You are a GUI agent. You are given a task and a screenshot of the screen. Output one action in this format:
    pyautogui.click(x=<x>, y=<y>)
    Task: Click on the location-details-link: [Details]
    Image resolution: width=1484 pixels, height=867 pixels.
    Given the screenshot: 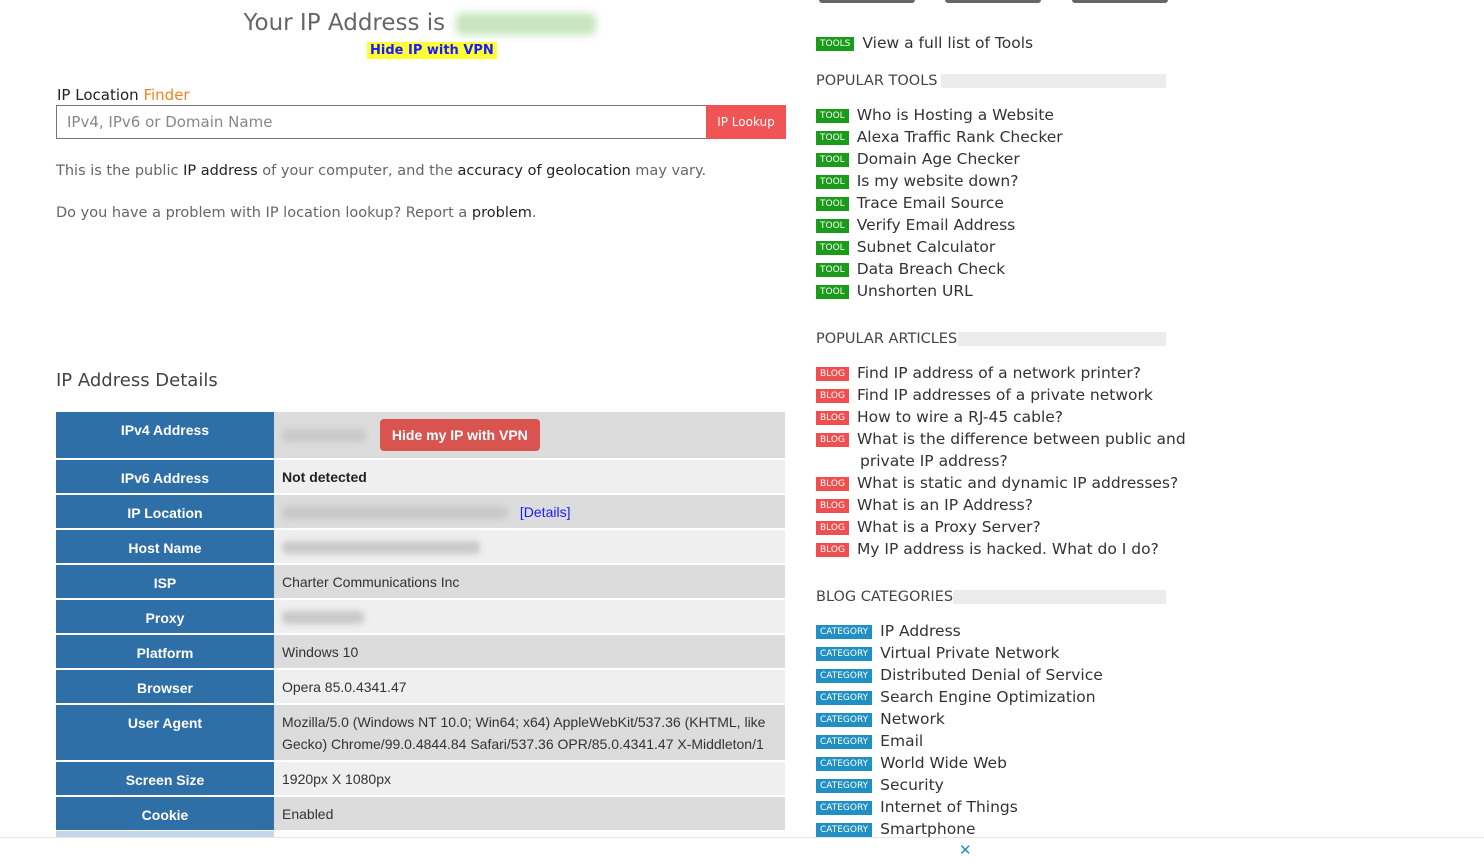 What is the action you would take?
    pyautogui.click(x=545, y=512)
    